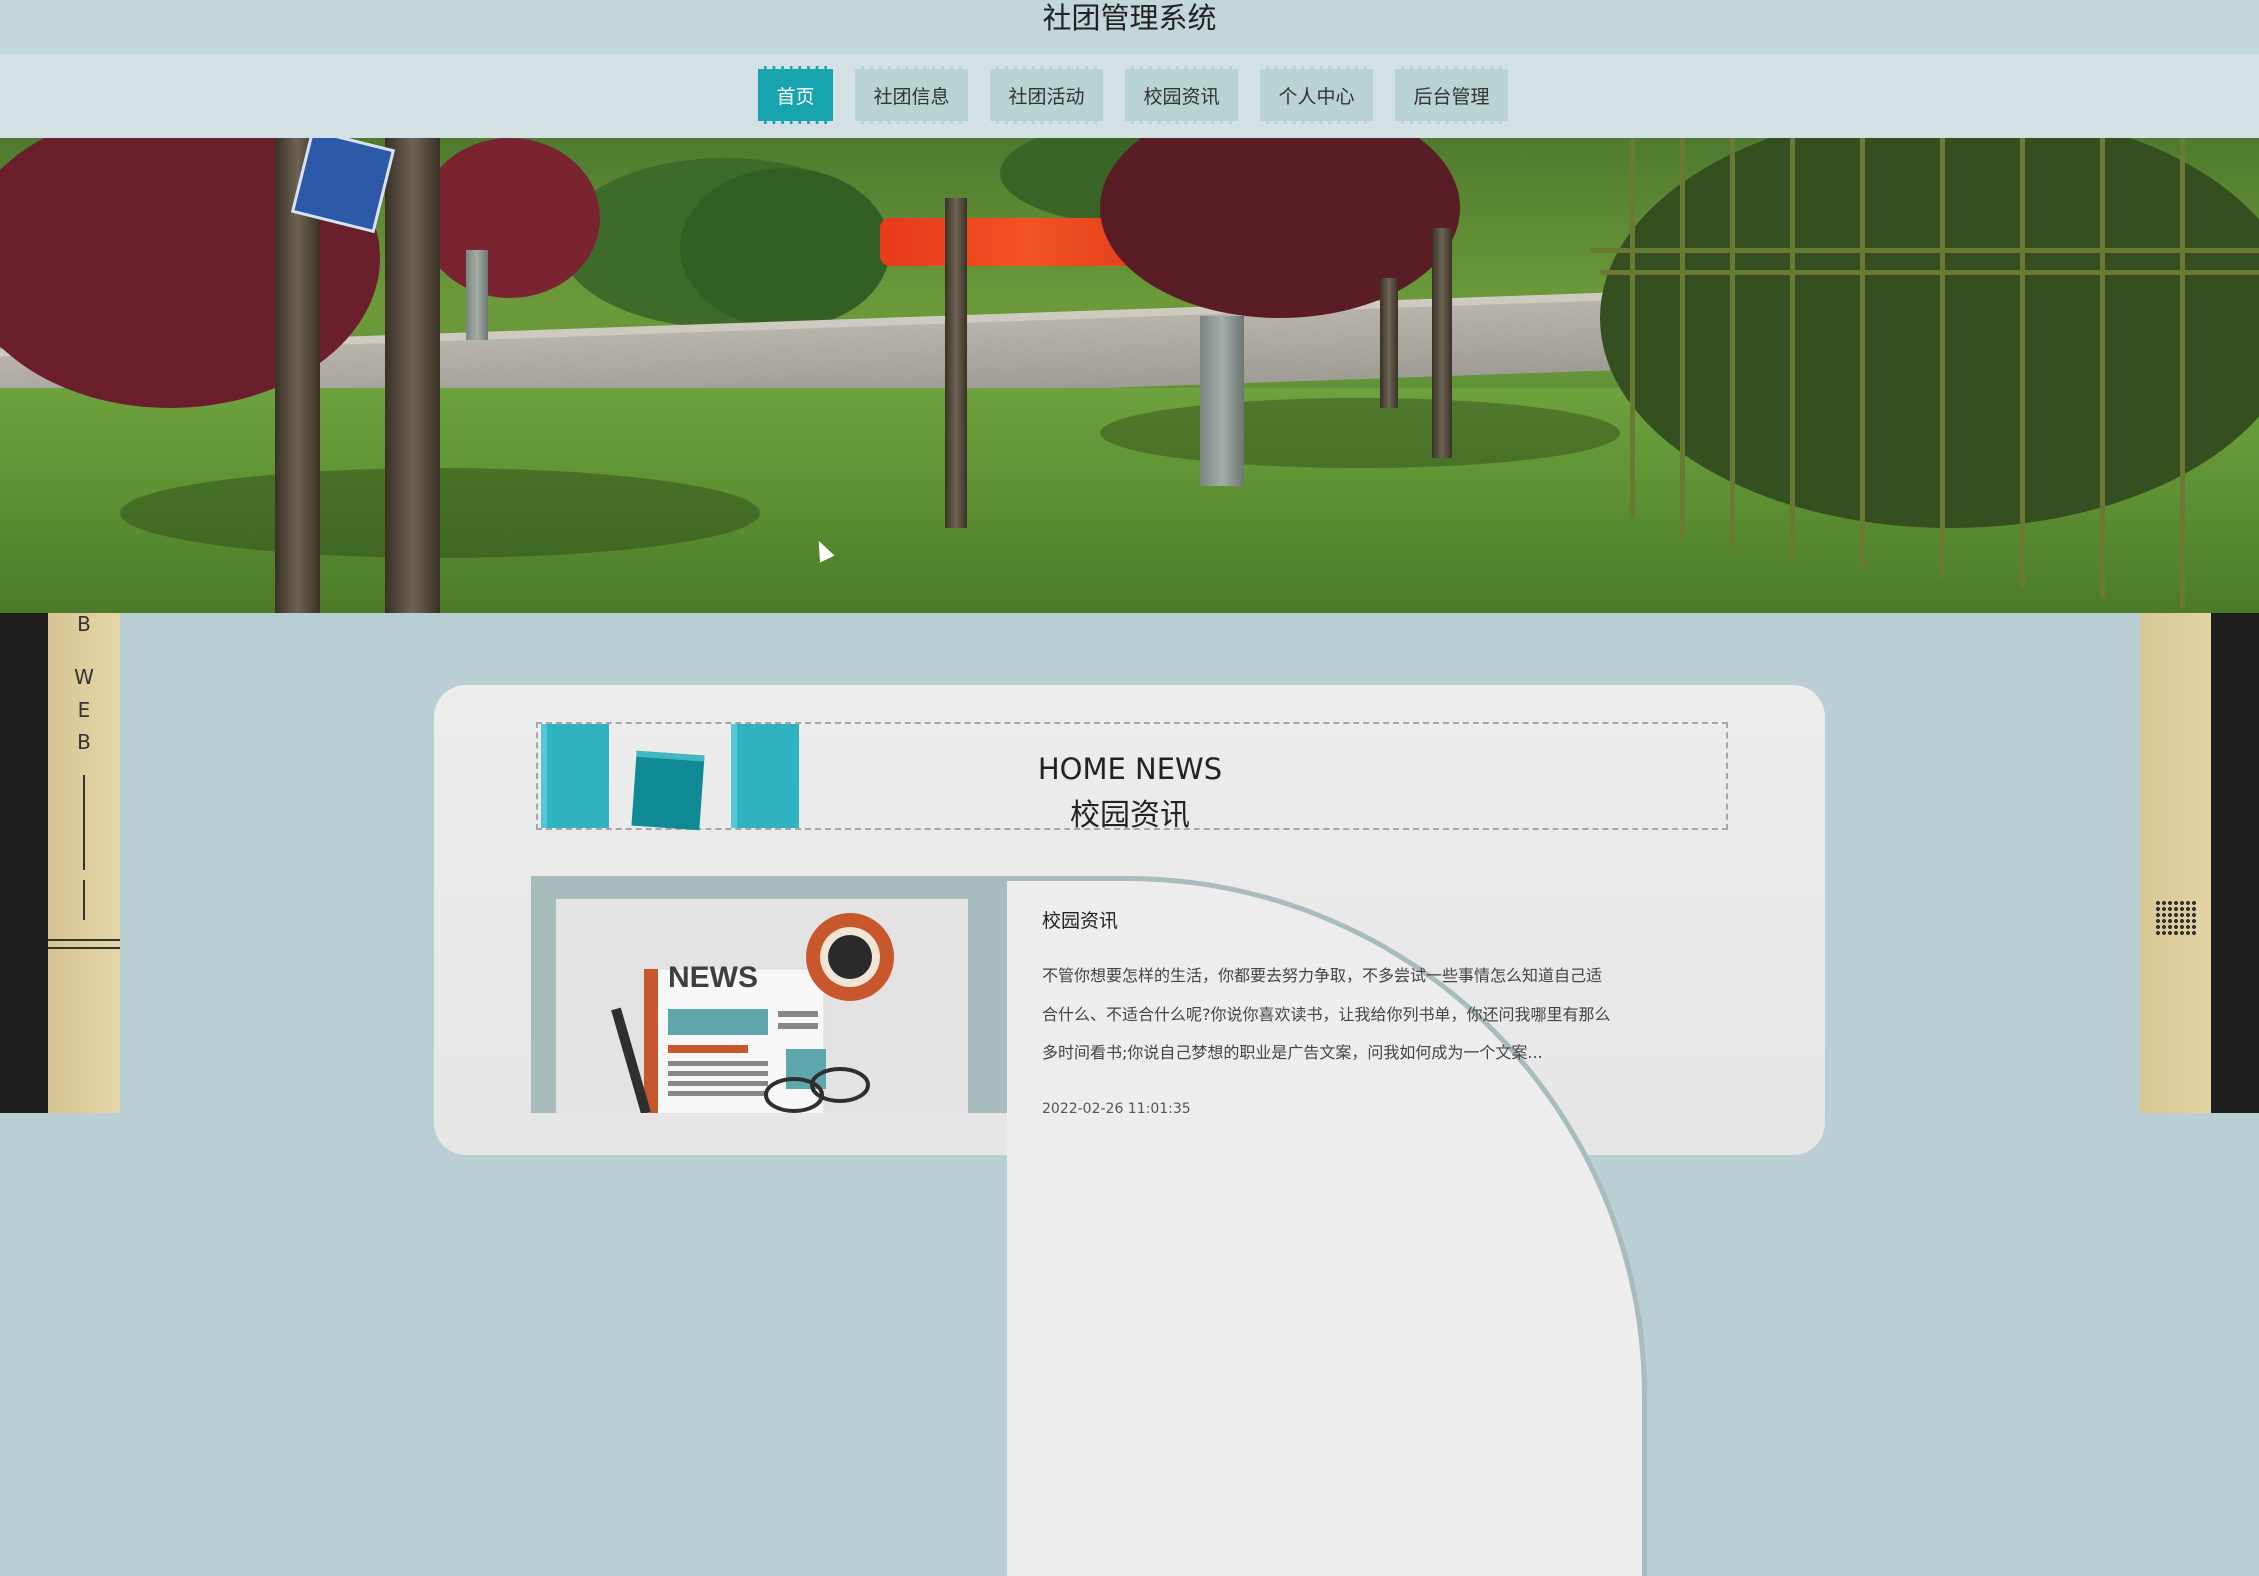 This screenshot has height=1576, width=2259. I want to click on news-thumbnail: NEWS, so click(762, 1006).